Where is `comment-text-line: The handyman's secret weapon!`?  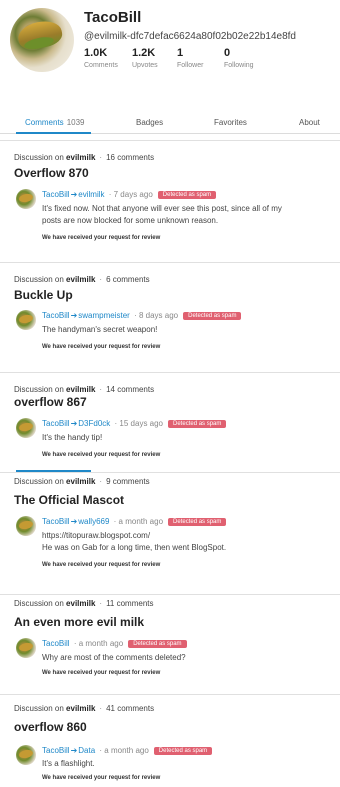 comment-text-line: The handyman's secret weapon! is located at coordinates (100, 329).